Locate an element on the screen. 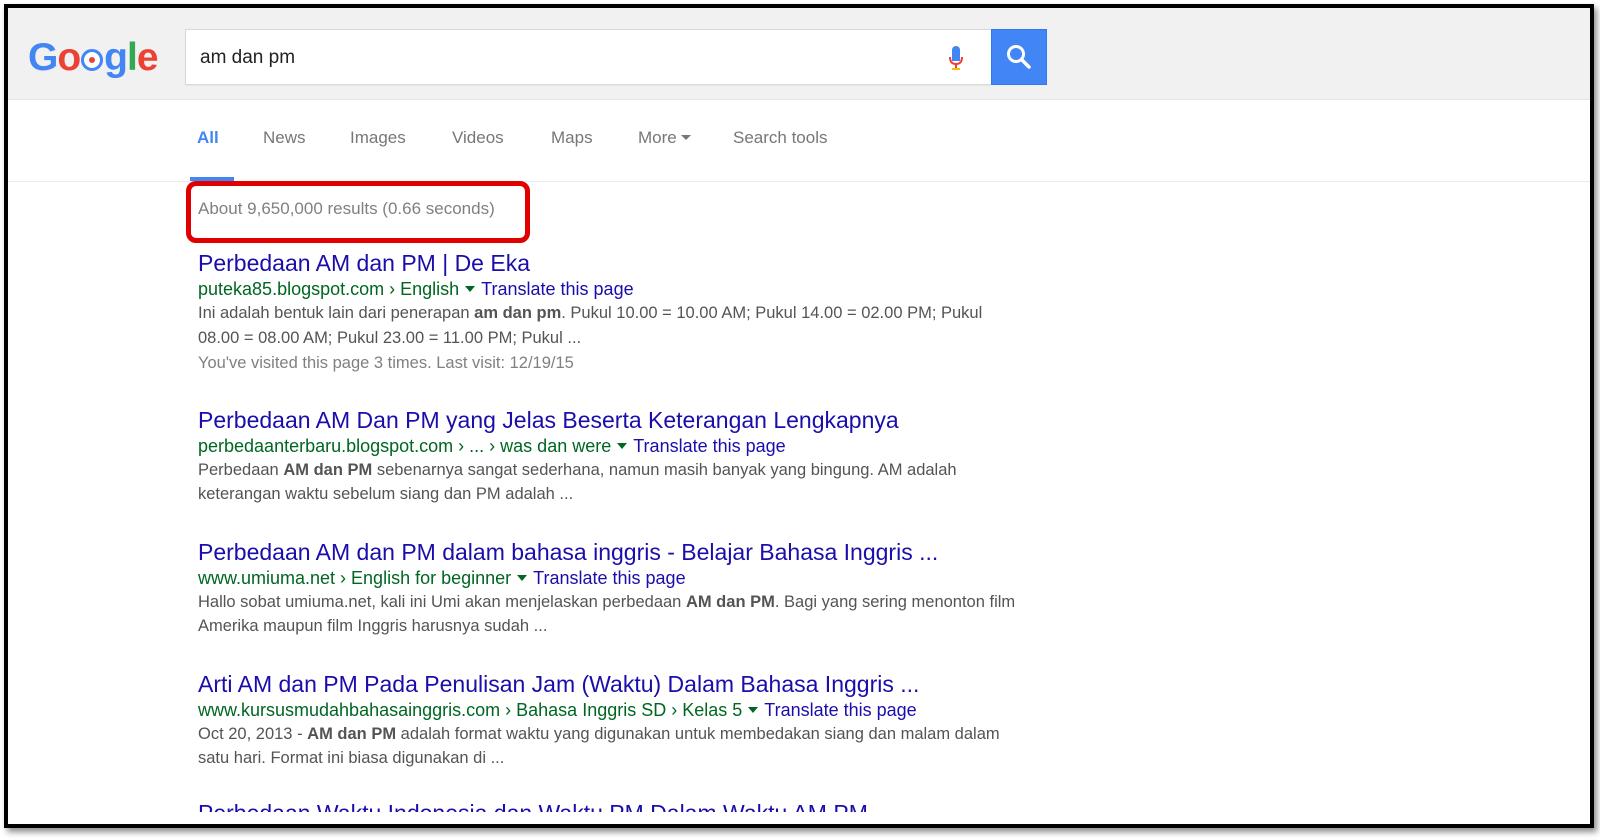 The width and height of the screenshot is (1600, 840). search-button is located at coordinates (1019, 57).